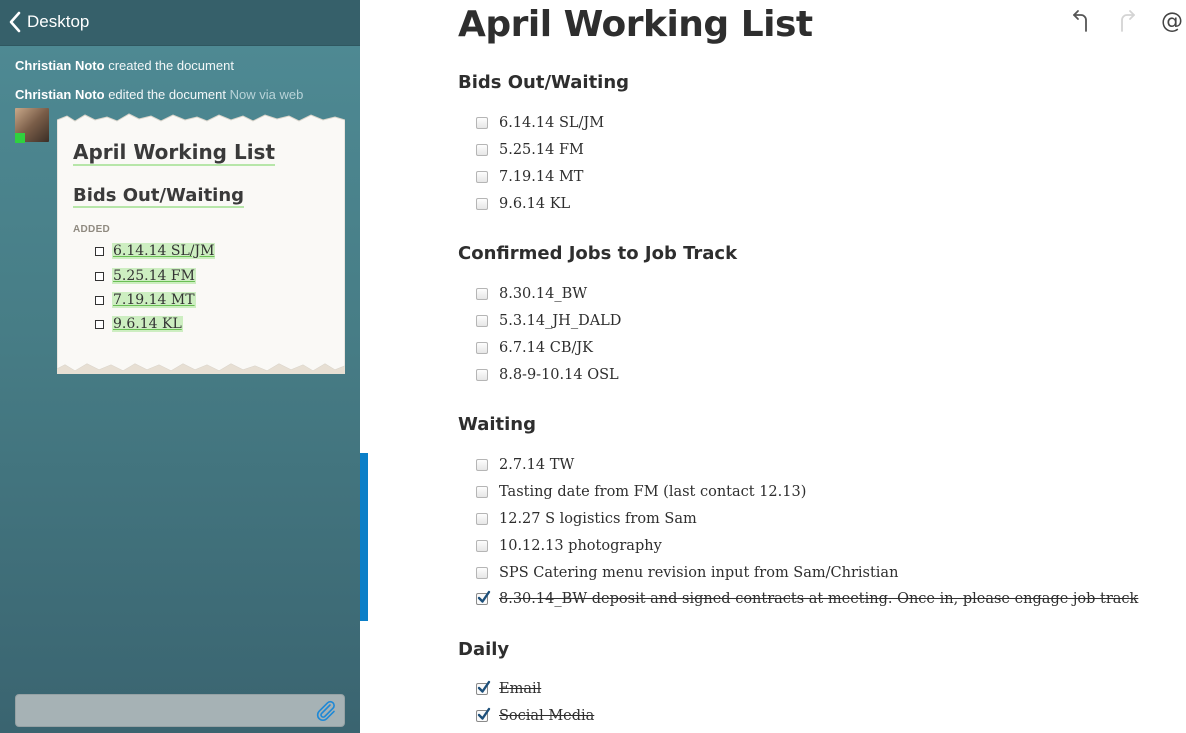  I want to click on section-heading: Bids Out/Waiting, so click(543, 82).